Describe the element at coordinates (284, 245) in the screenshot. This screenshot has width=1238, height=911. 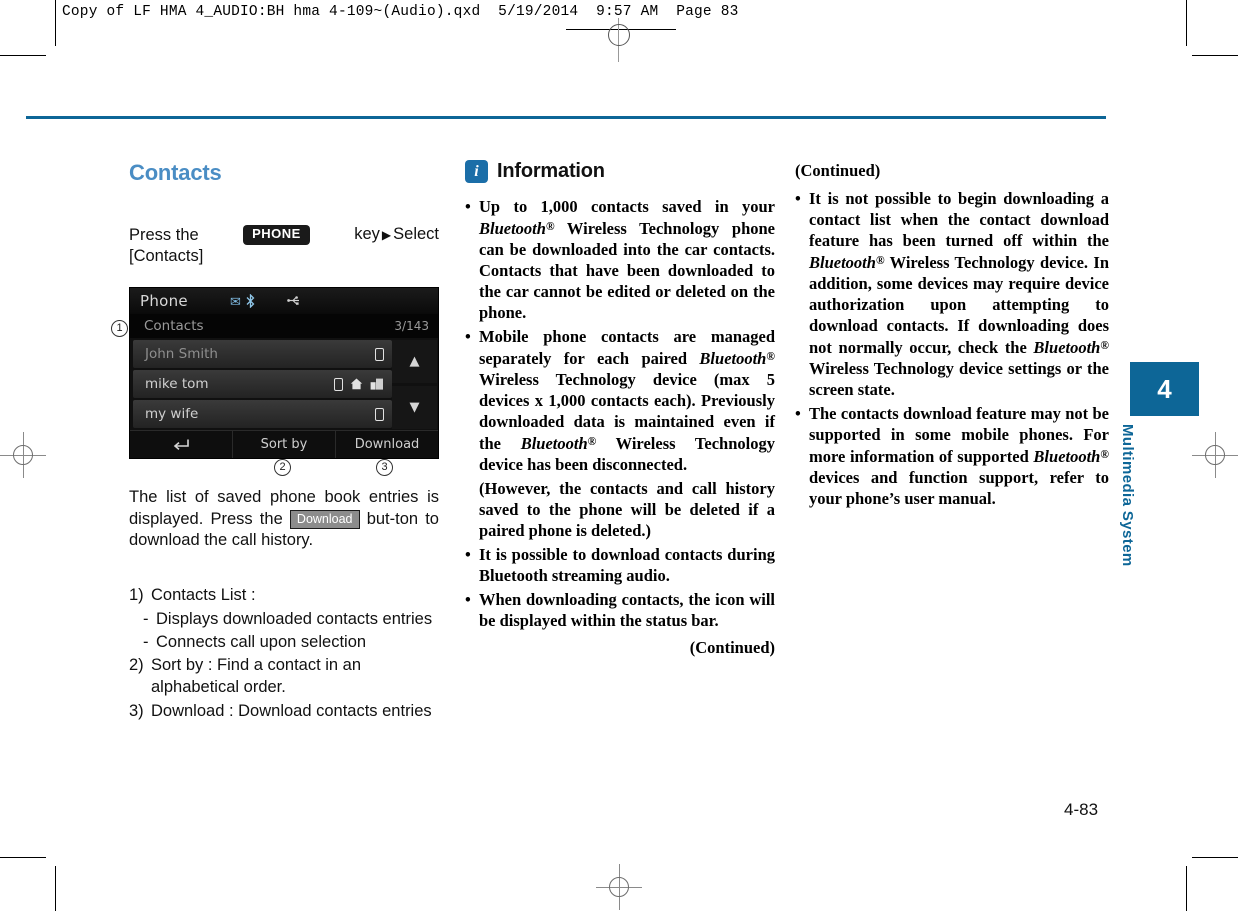
I see `instruction-line: Press the PHONE key ▶ Select [Contacts]` at that location.